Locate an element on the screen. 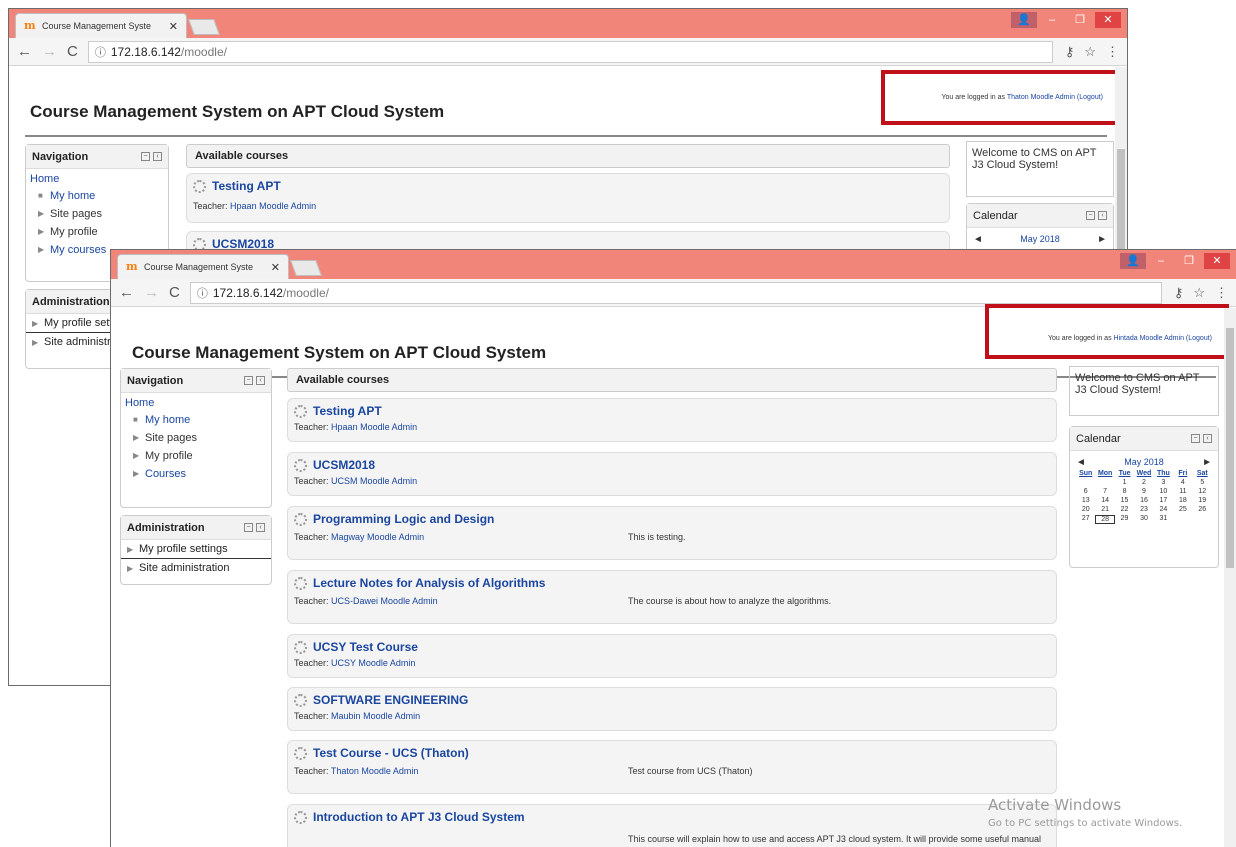 Image resolution: width=1236 pixels, height=847 pixels. scrollbar is located at coordinates (1230, 577).